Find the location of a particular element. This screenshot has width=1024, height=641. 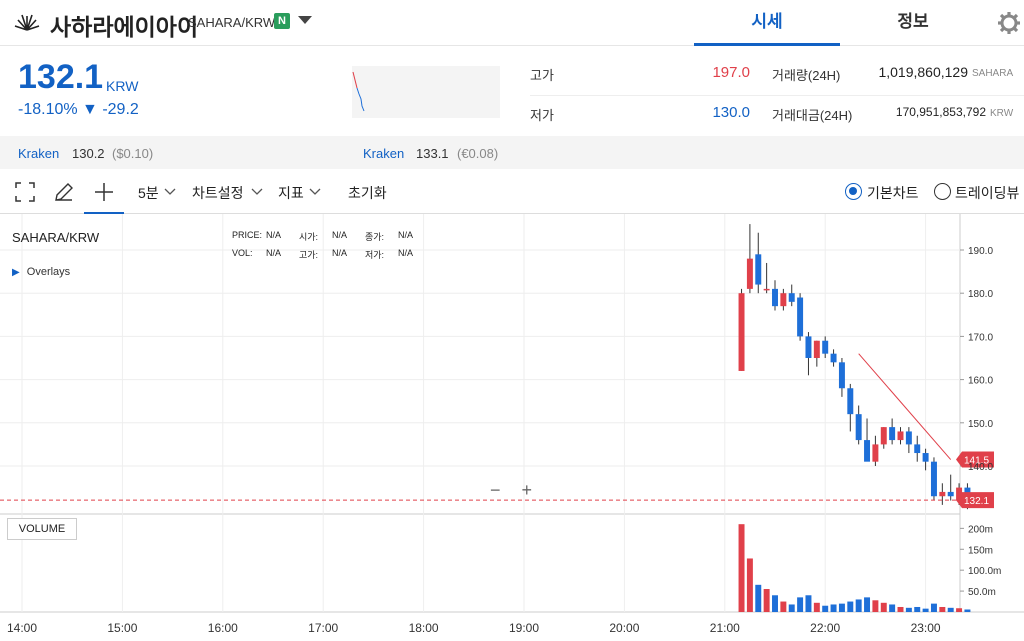

tradingview-label: 트레이딩뷰 is located at coordinates (987, 193).